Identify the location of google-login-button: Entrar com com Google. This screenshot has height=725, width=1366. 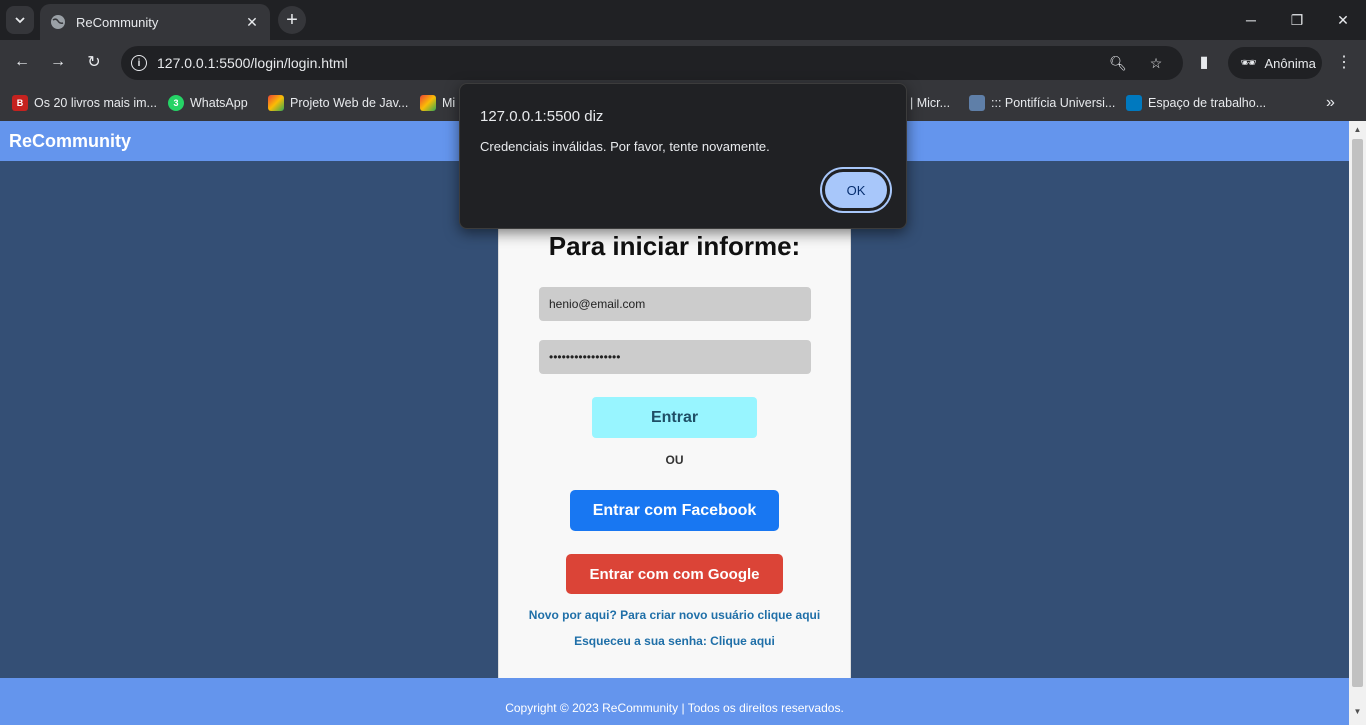
(674, 574).